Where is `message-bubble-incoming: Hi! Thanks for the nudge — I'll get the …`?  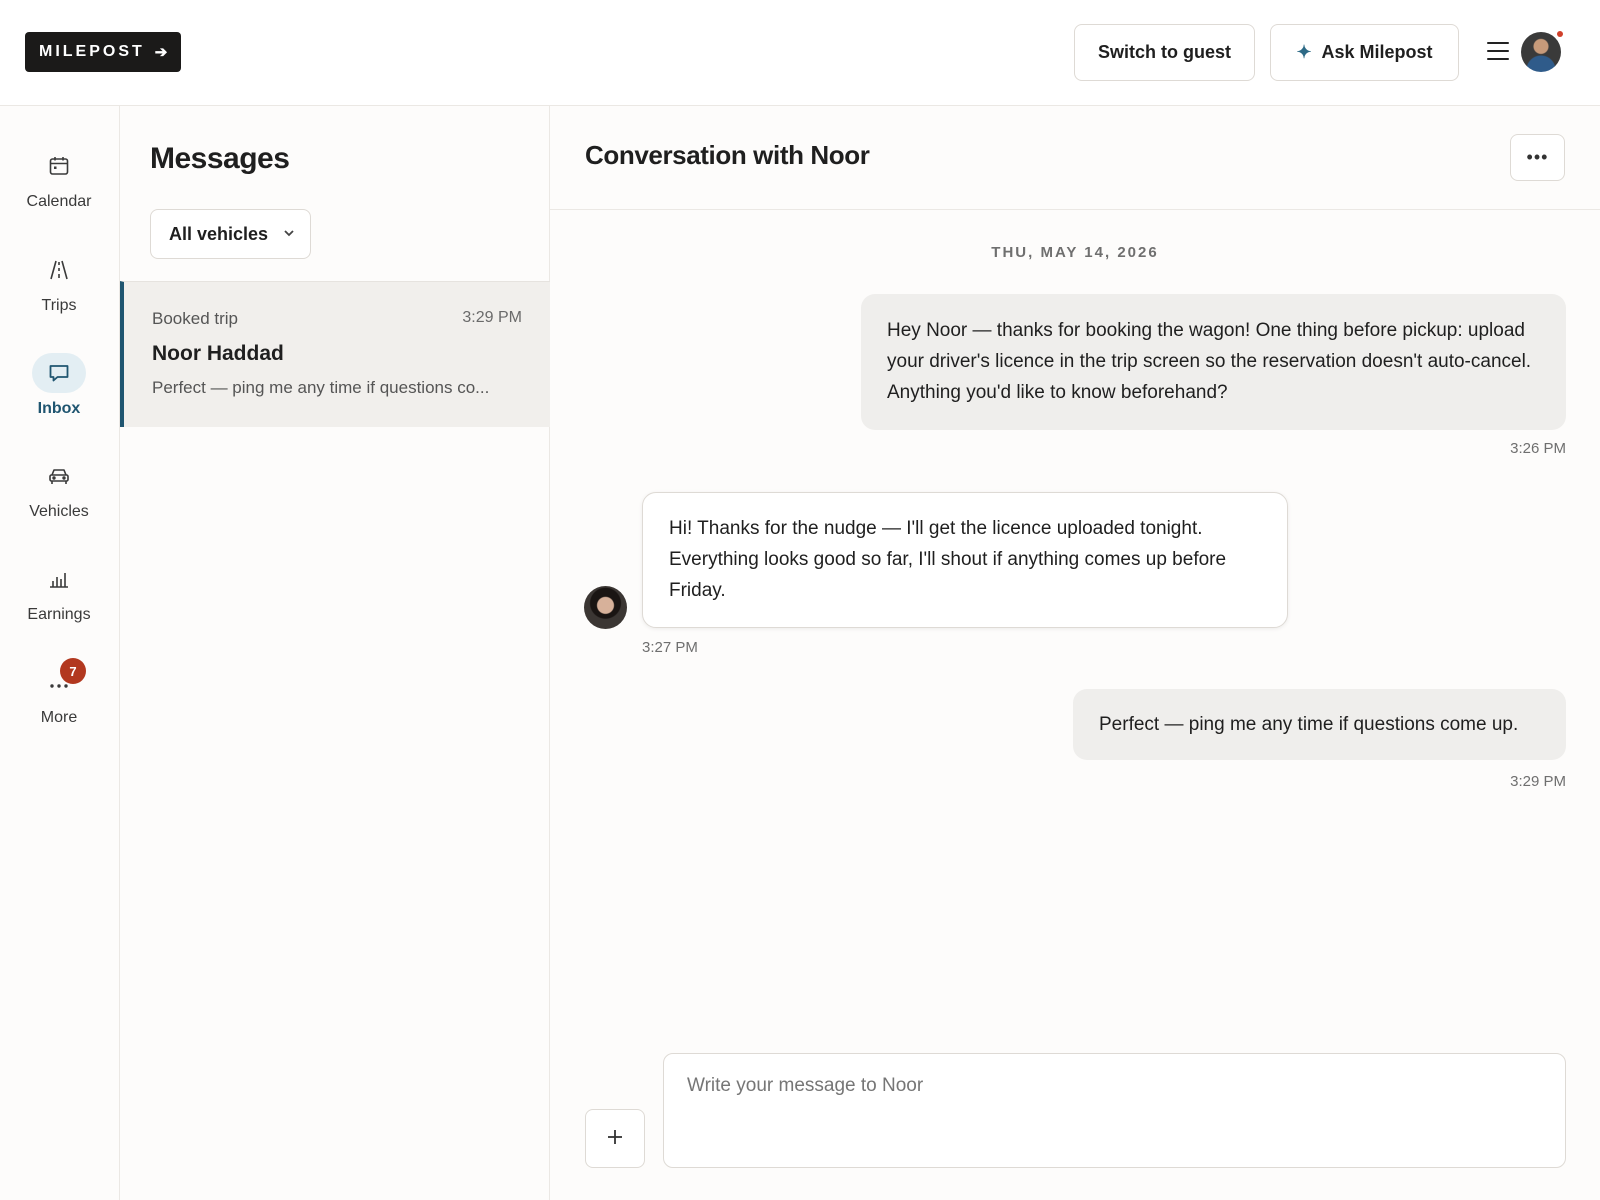
message-bubble-incoming: Hi! Thanks for the nudge — I'll get the … is located at coordinates (965, 560).